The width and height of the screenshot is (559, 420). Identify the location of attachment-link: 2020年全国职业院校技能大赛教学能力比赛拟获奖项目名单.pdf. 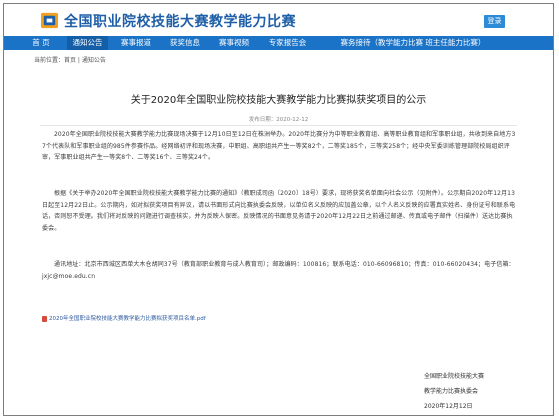
(124, 318).